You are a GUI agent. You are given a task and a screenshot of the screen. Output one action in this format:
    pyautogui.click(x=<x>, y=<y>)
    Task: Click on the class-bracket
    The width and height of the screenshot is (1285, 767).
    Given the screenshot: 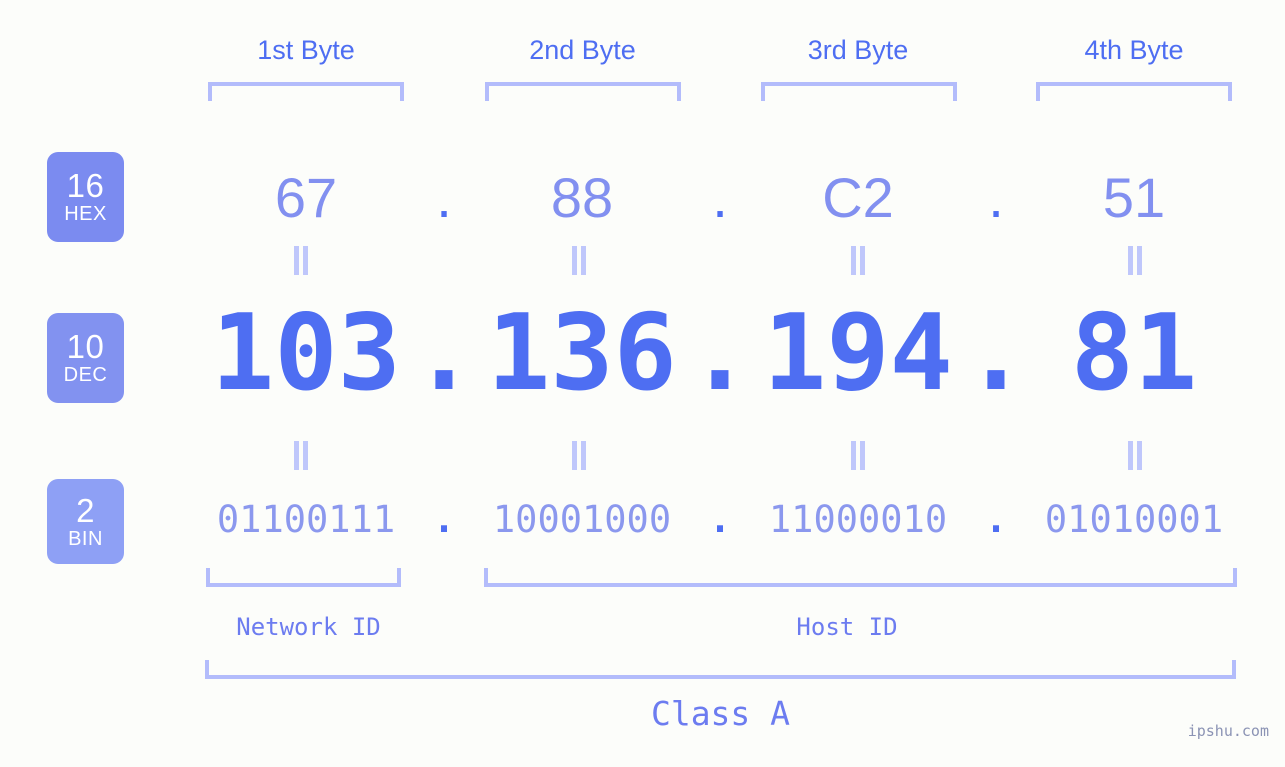 What is the action you would take?
    pyautogui.click(x=720, y=669)
    